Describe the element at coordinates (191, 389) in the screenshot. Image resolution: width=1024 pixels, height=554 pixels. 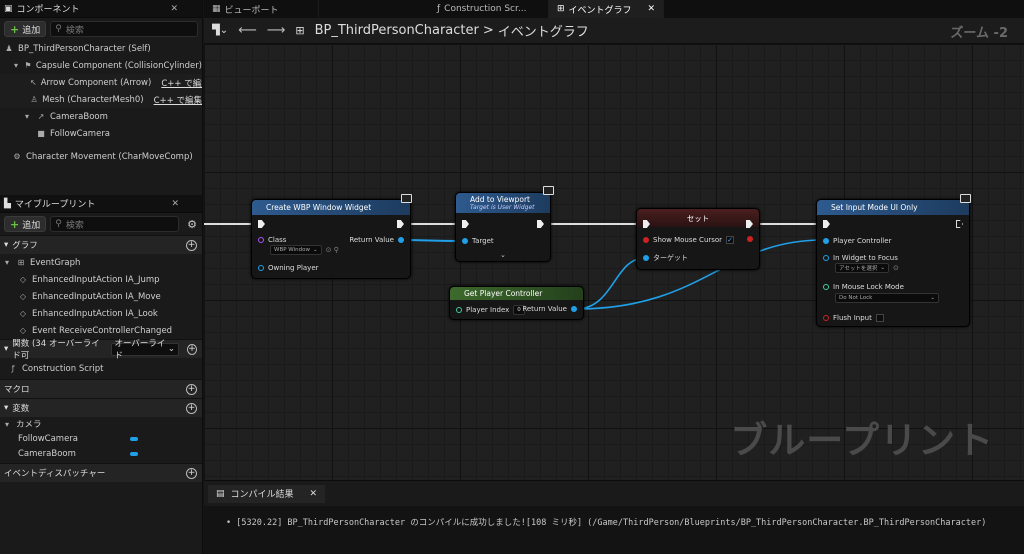
I see `add-macro-icon: +` at that location.